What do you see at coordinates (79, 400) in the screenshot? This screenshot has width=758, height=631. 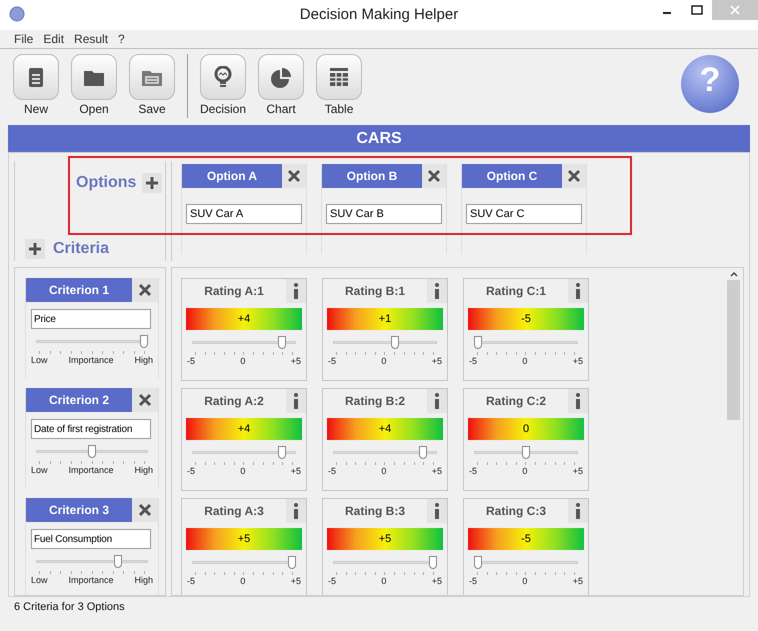 I see `criterion-title: Criterion 2` at bounding box center [79, 400].